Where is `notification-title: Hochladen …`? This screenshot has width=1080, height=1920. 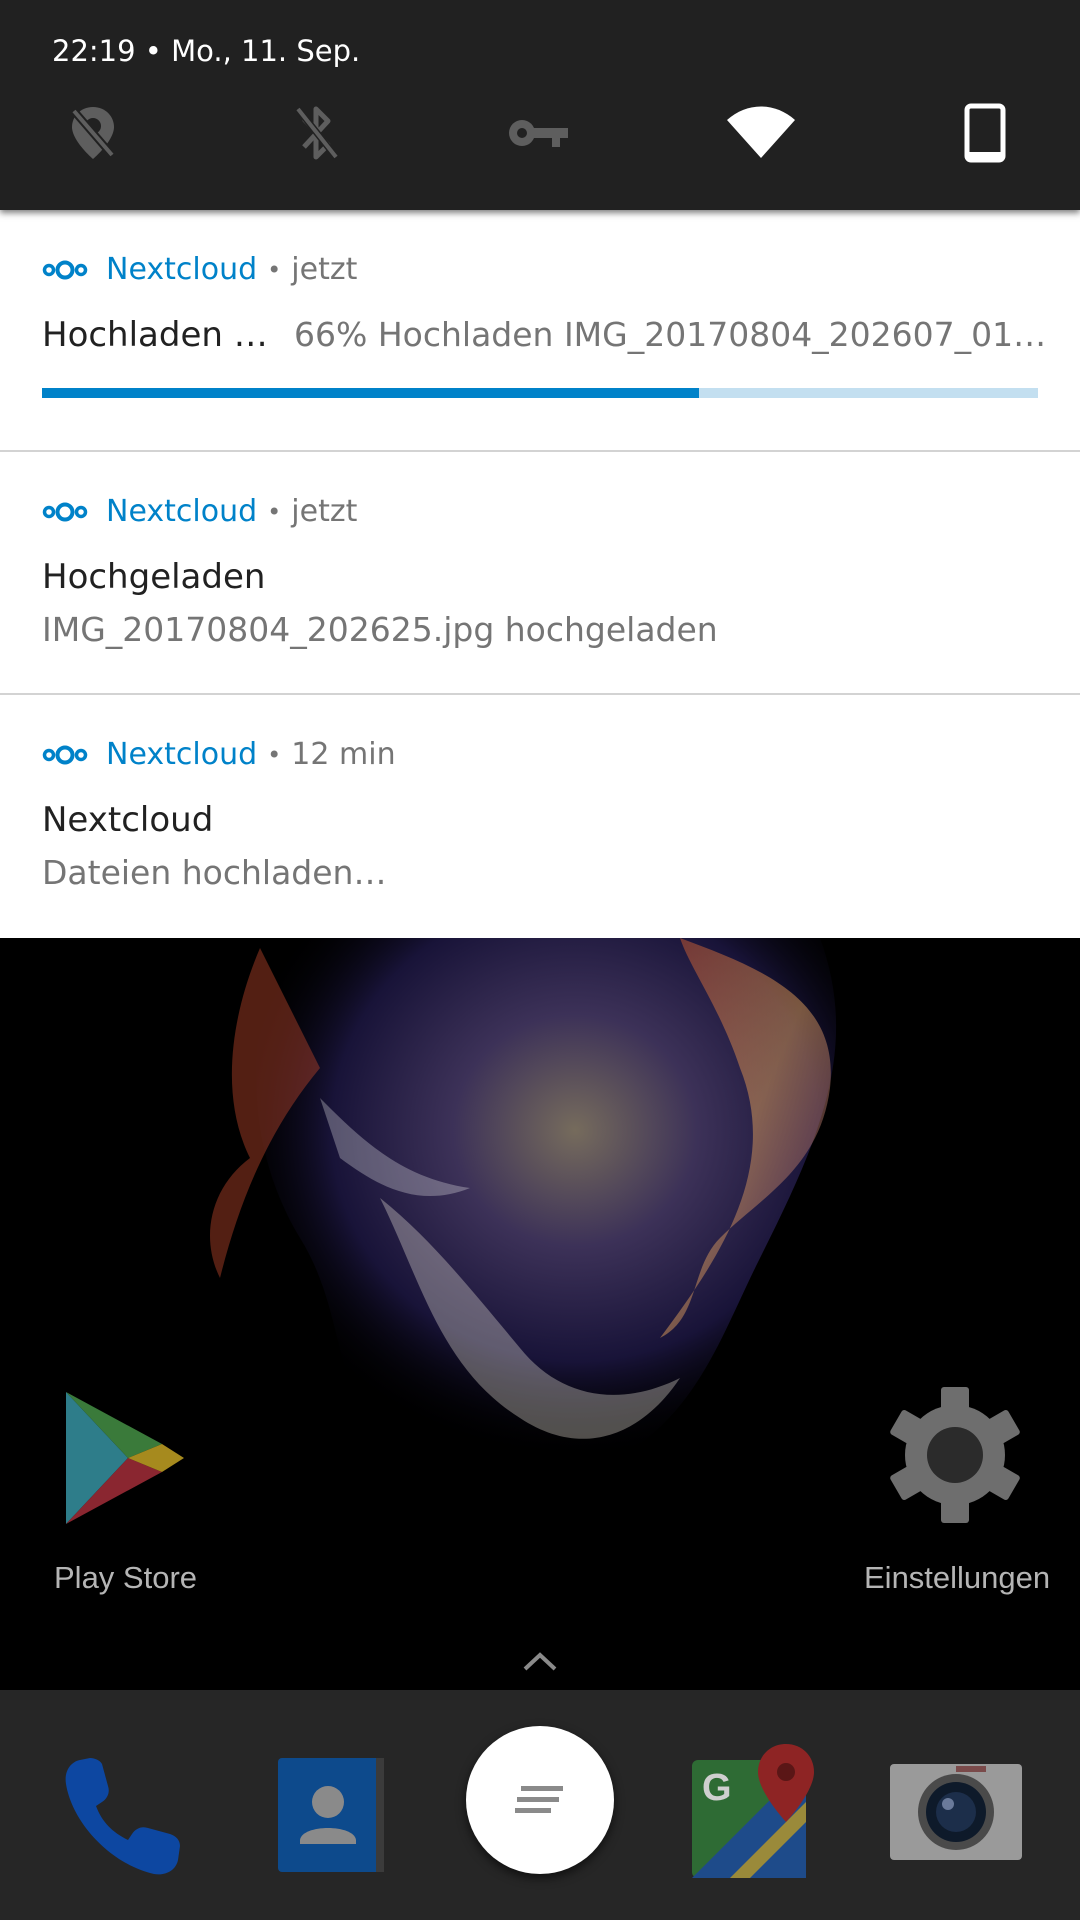 notification-title: Hochladen … is located at coordinates (155, 335).